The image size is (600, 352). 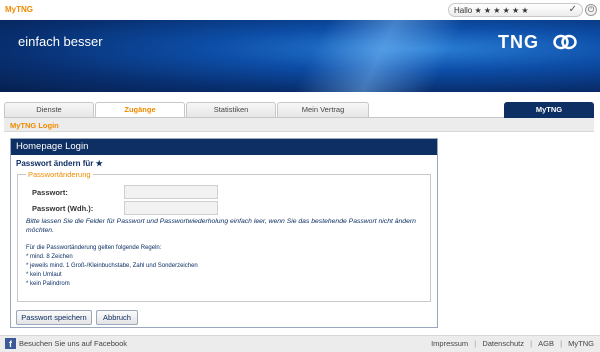 What do you see at coordinates (518, 42) in the screenshot?
I see `tng-logo: TNG` at bounding box center [518, 42].